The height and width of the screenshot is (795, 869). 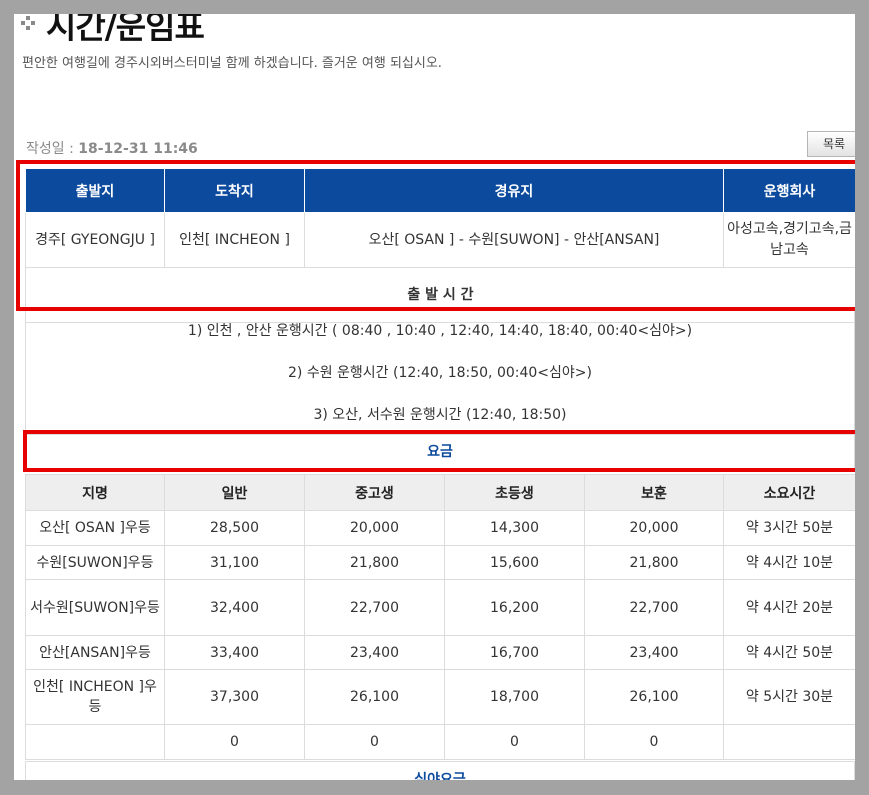 I want to click on col-operator: 운행회사, so click(x=789, y=190).